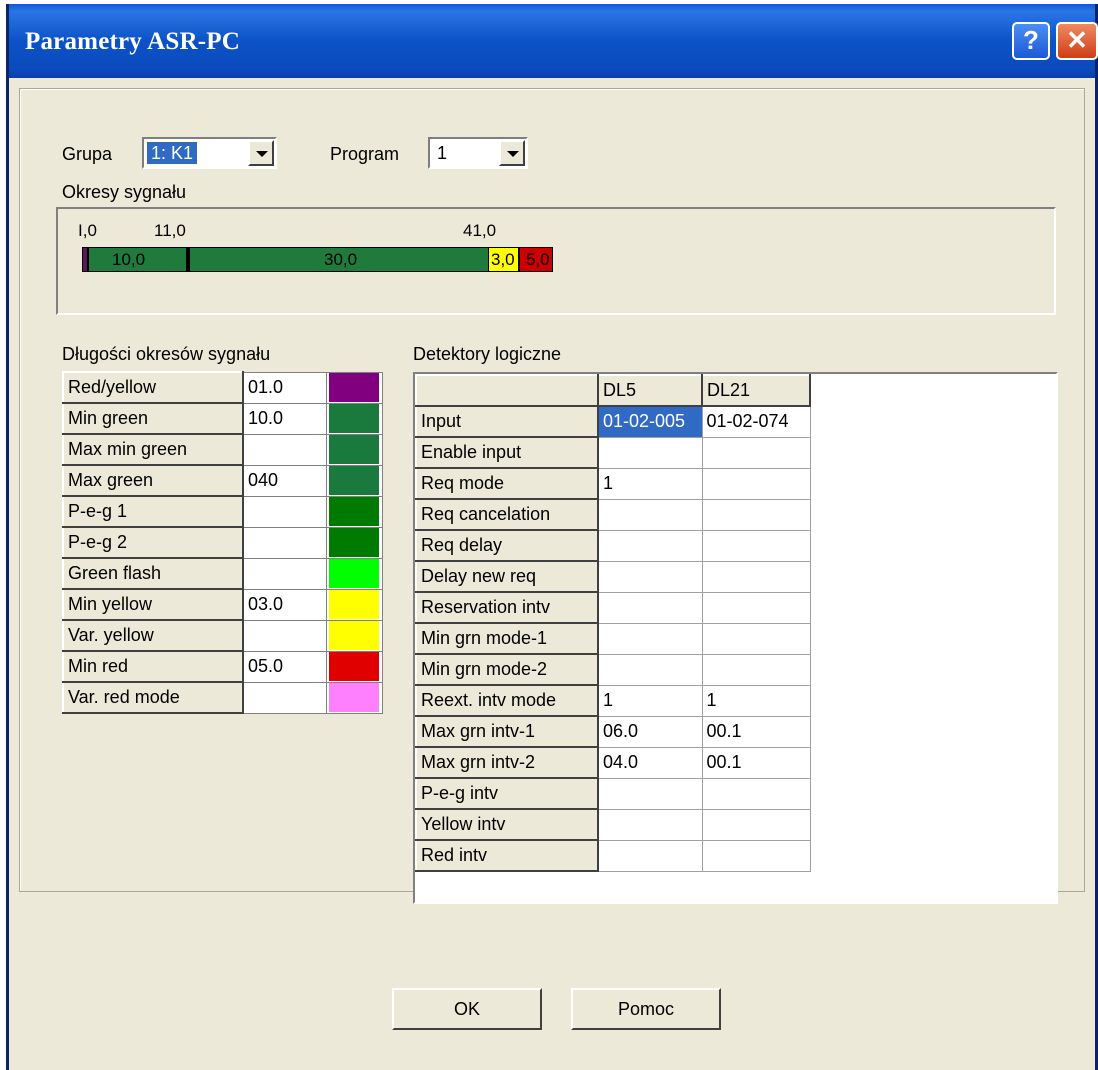 The height and width of the screenshot is (1070, 1098). I want to click on signal-row-name: Min red, so click(153, 666).